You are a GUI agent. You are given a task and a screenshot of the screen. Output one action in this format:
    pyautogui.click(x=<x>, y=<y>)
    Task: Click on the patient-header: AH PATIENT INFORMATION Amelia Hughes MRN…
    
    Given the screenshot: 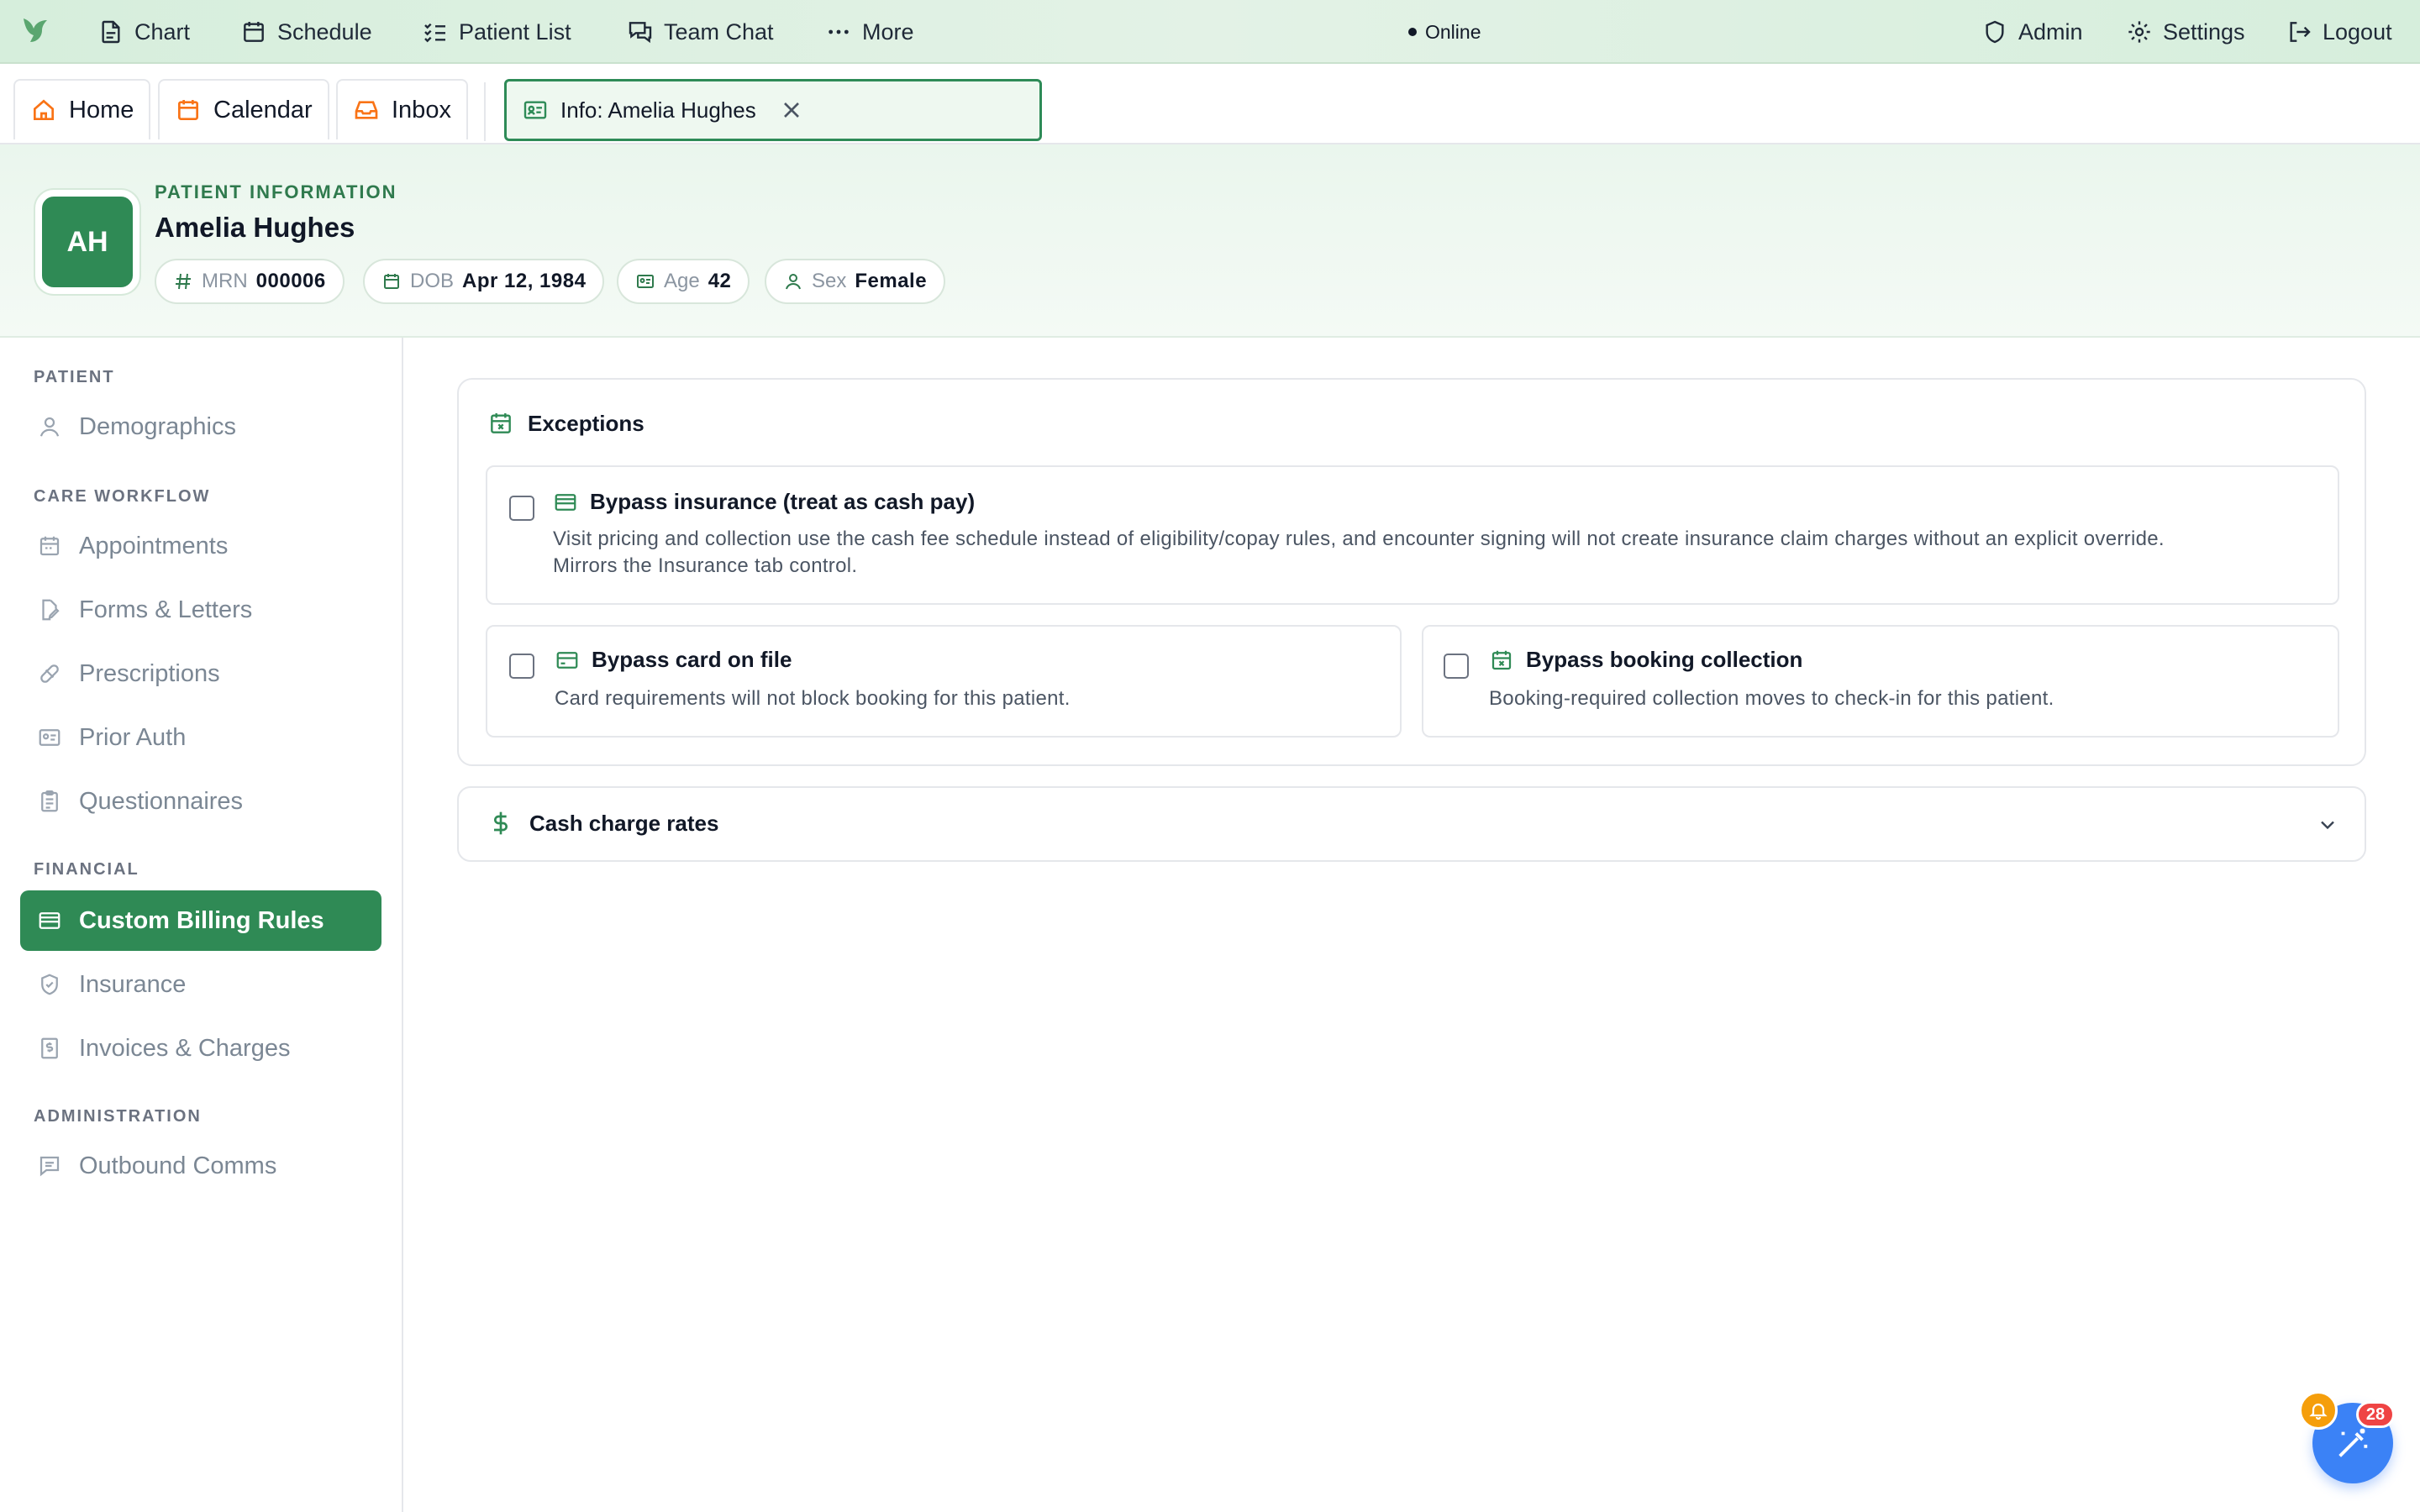 What is the action you would take?
    pyautogui.click(x=1210, y=241)
    